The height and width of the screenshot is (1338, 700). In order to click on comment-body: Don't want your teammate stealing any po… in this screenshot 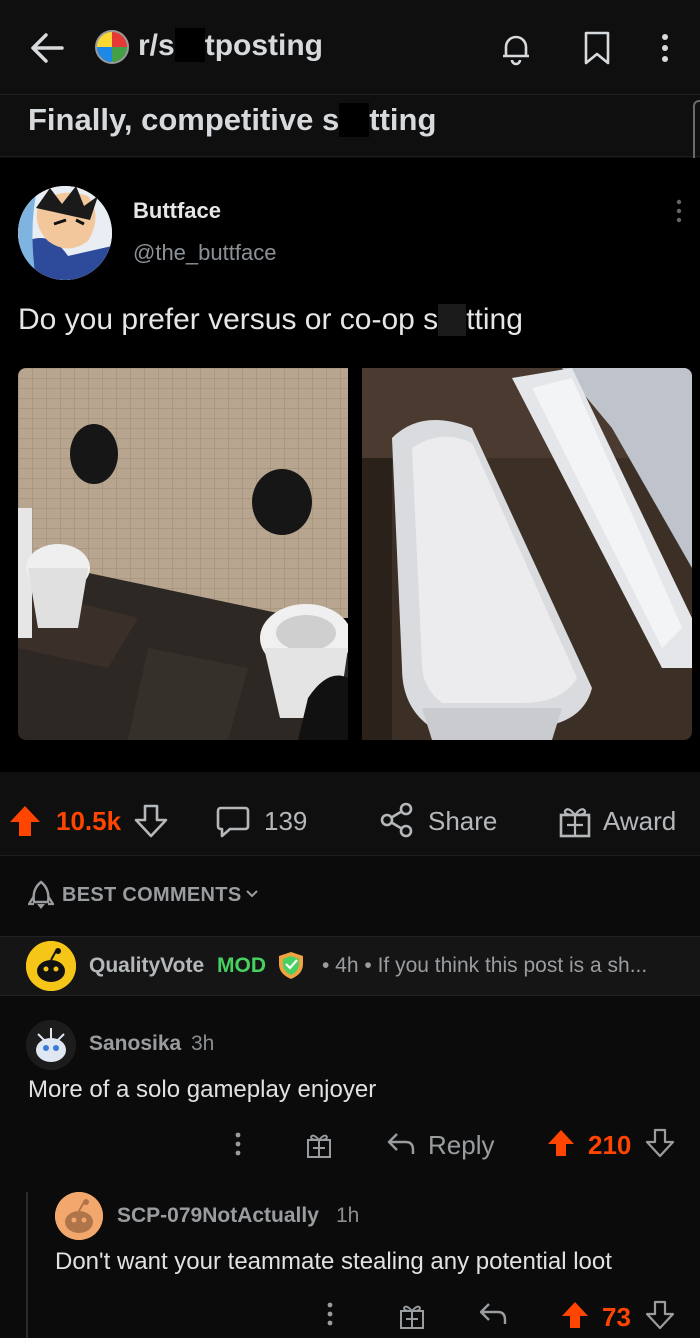, I will do `click(333, 1261)`.